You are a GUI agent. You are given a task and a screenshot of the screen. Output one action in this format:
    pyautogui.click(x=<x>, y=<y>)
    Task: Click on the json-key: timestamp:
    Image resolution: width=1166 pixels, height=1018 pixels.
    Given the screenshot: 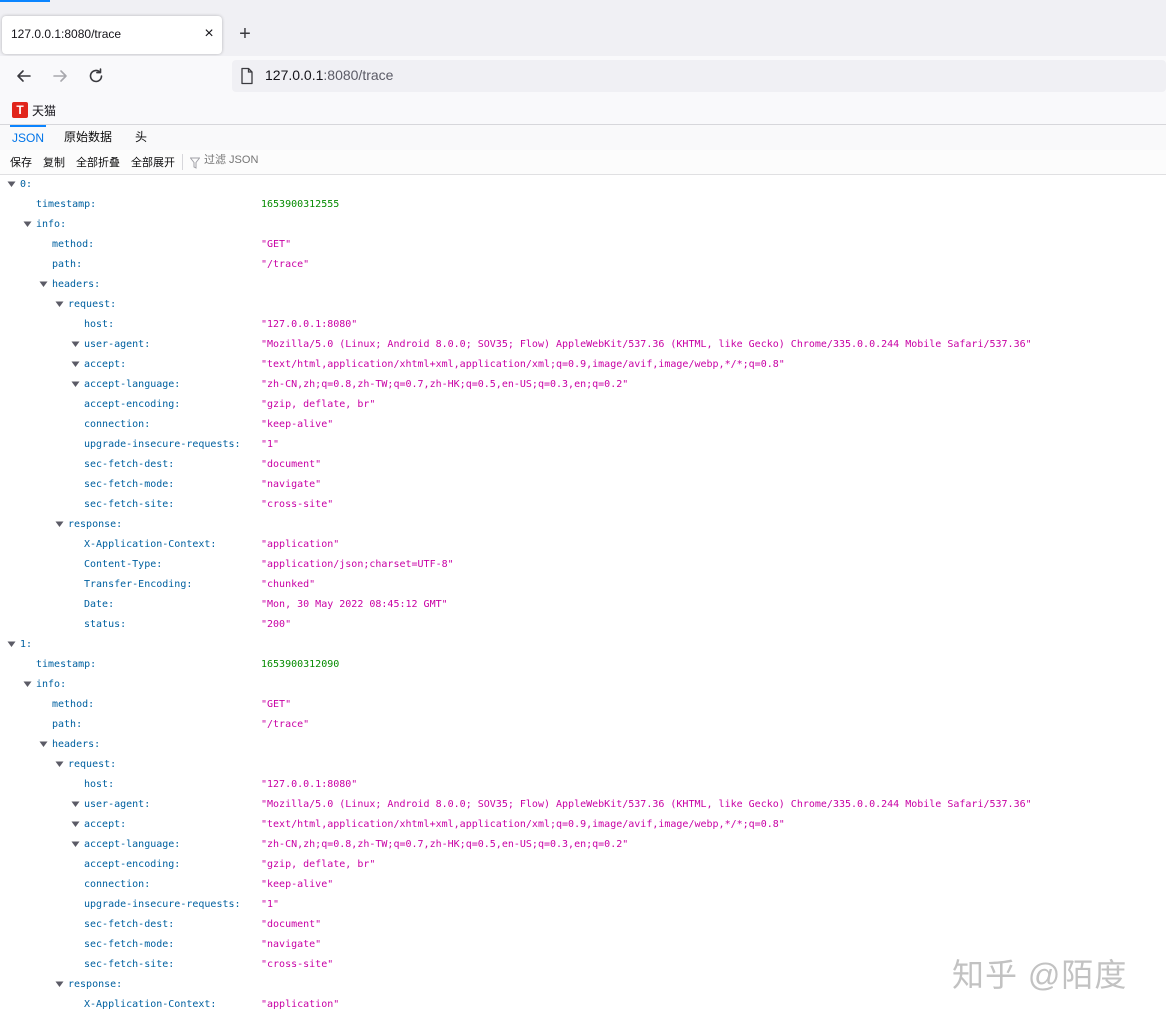 What is the action you would take?
    pyautogui.click(x=66, y=665)
    